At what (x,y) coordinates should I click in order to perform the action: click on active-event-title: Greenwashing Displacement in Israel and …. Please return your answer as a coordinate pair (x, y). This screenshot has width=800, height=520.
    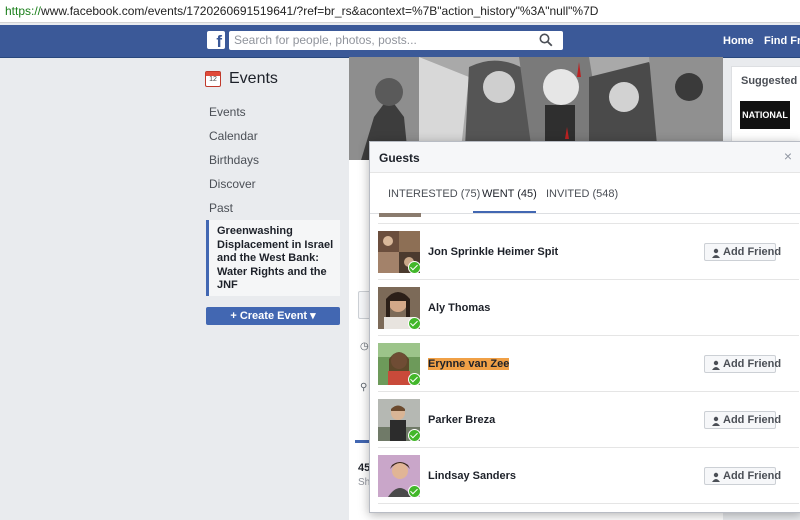
    Looking at the image, I should click on (275, 258).